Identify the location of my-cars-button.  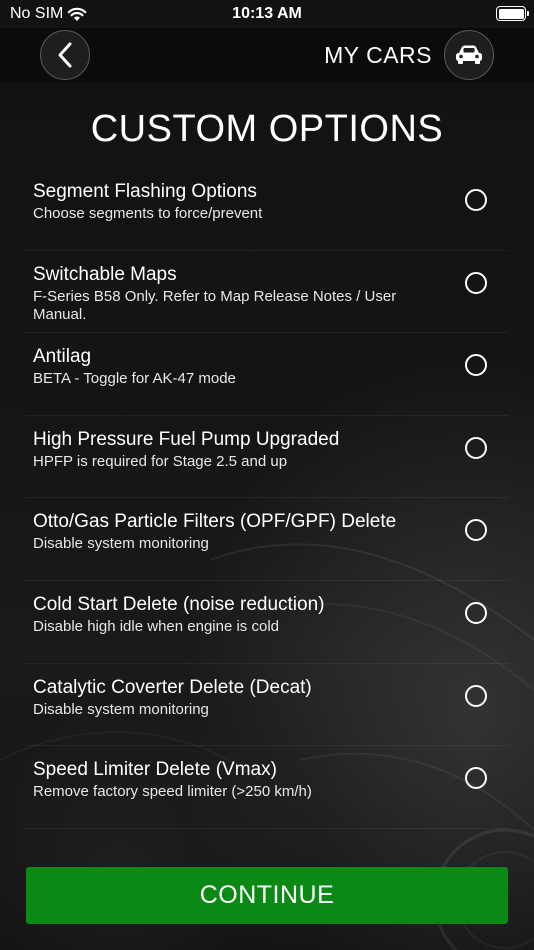
(469, 55).